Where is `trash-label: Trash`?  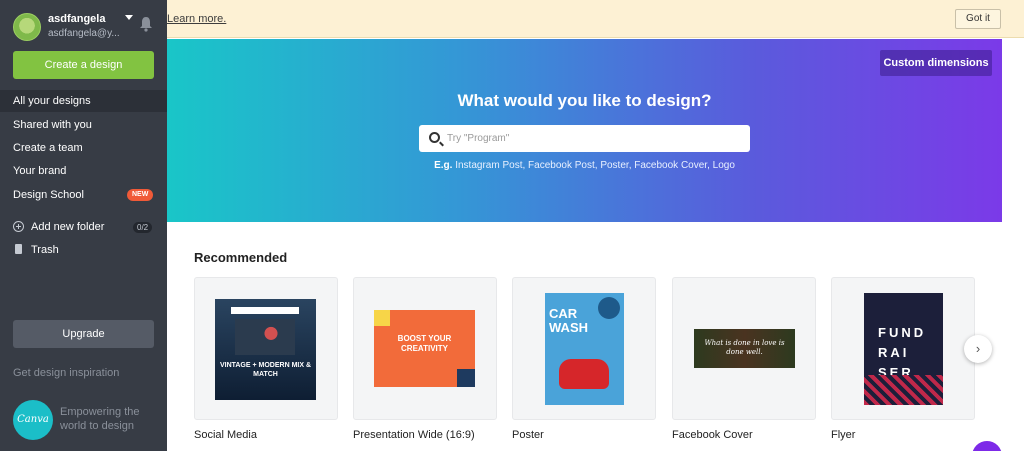
trash-label: Trash is located at coordinates (45, 250).